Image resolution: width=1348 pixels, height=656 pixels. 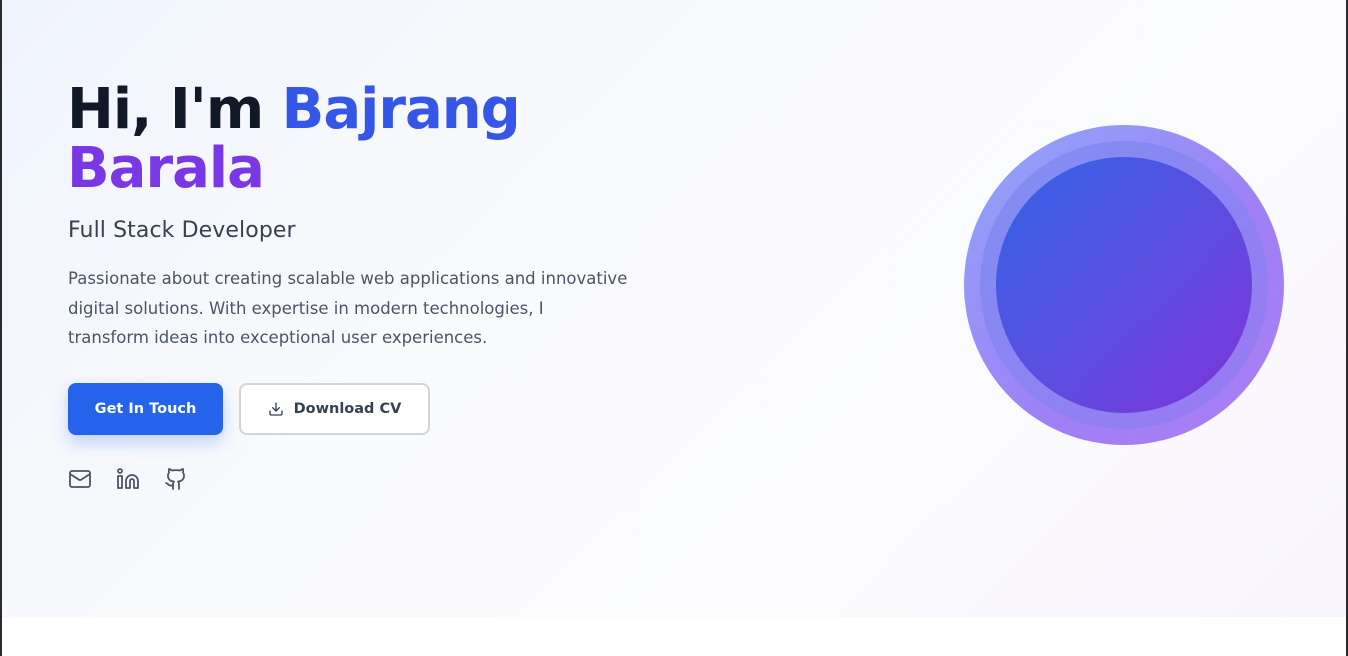 What do you see at coordinates (347, 409) in the screenshot?
I see `download-cv-label: Download CV` at bounding box center [347, 409].